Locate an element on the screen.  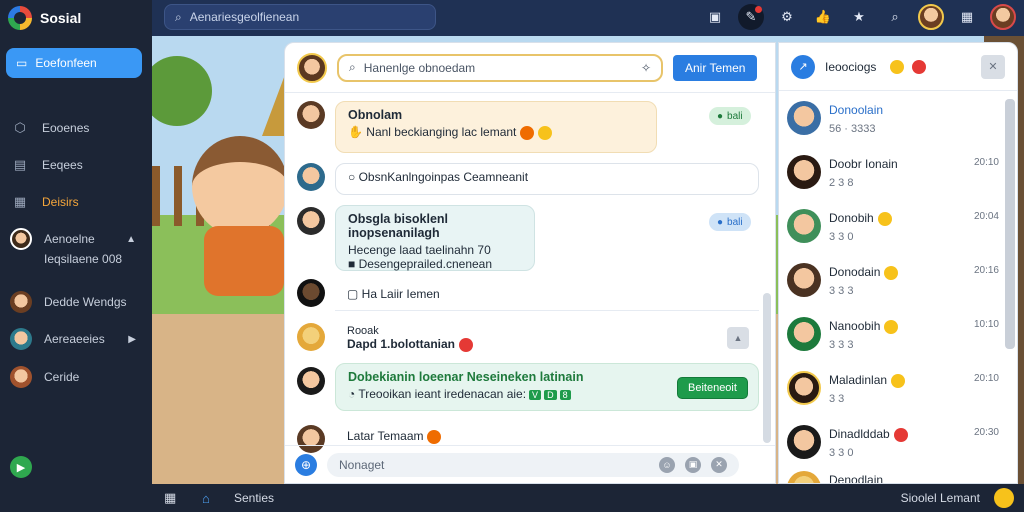
account-avatar is located at coordinates (1003, 17).